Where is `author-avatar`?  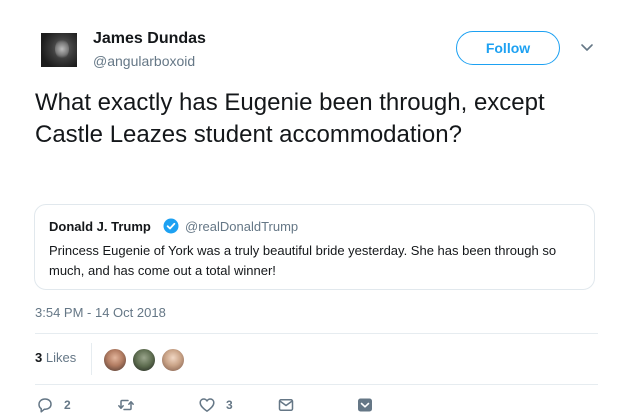 author-avatar is located at coordinates (59, 50).